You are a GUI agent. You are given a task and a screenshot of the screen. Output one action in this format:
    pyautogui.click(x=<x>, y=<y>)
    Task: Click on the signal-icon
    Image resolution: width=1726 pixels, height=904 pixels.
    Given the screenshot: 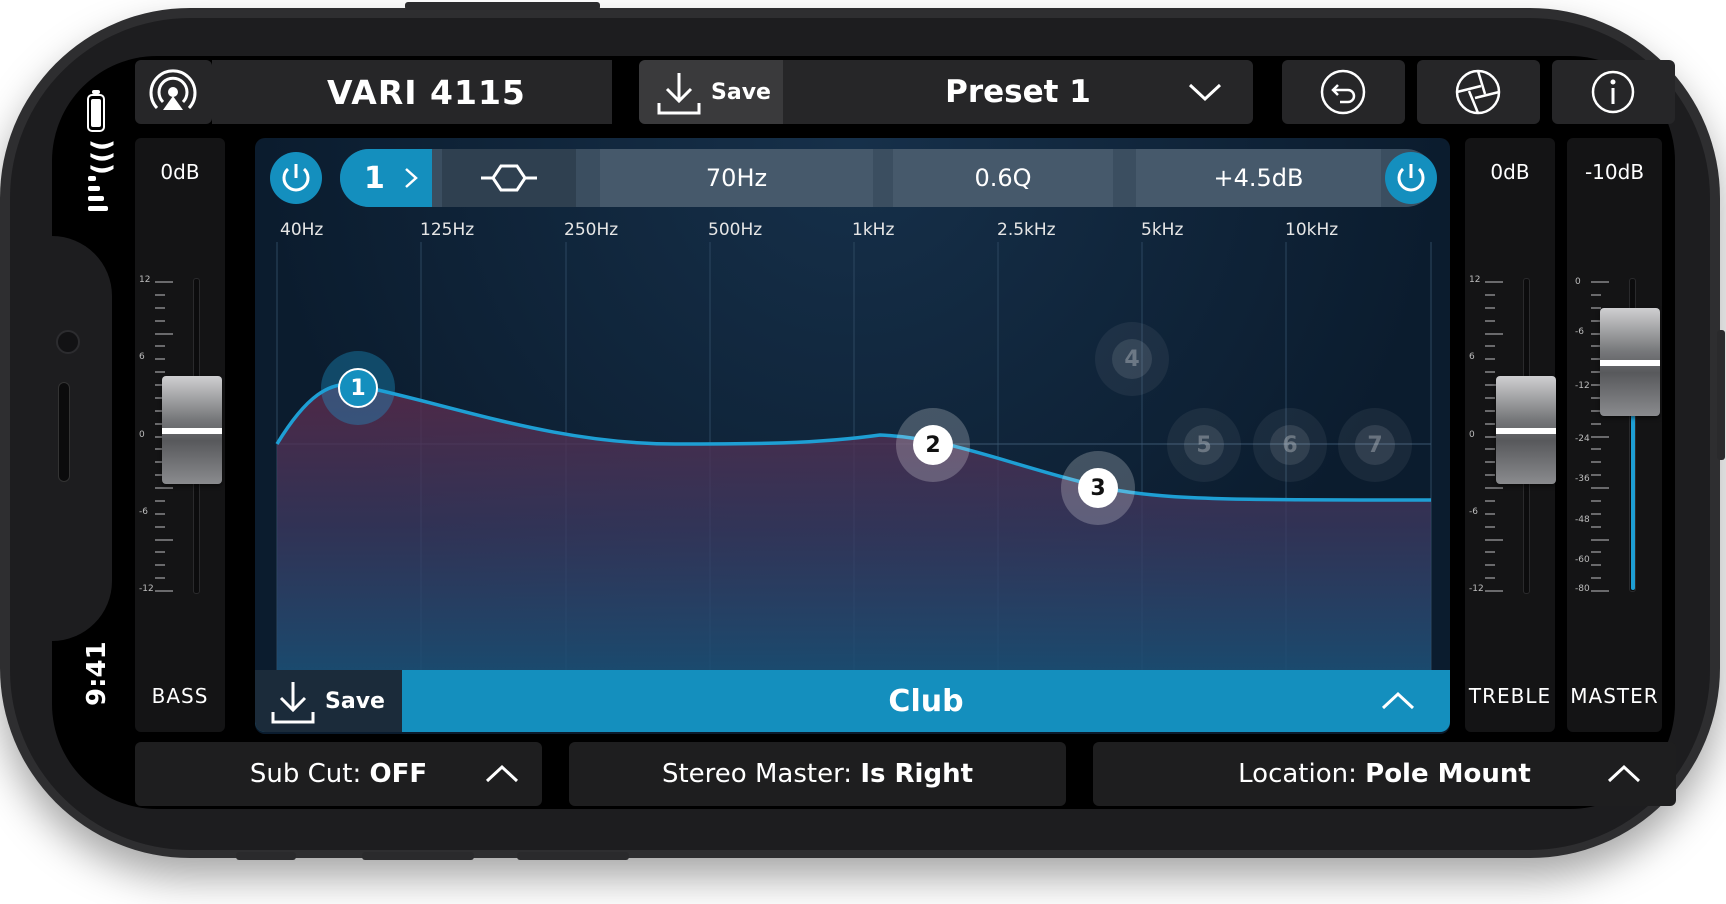 What is the action you would take?
    pyautogui.click(x=98, y=211)
    